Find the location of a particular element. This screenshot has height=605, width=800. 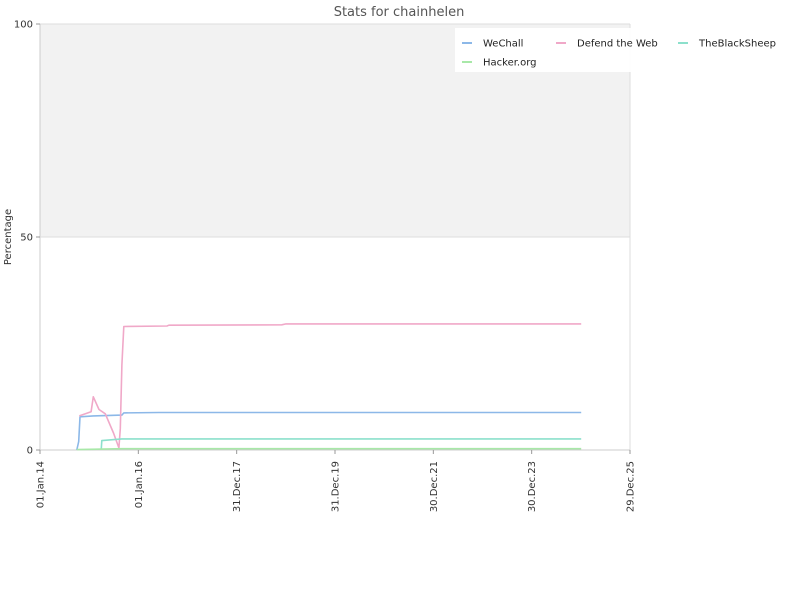

y-axis-label: Percentage is located at coordinates (8, 237).